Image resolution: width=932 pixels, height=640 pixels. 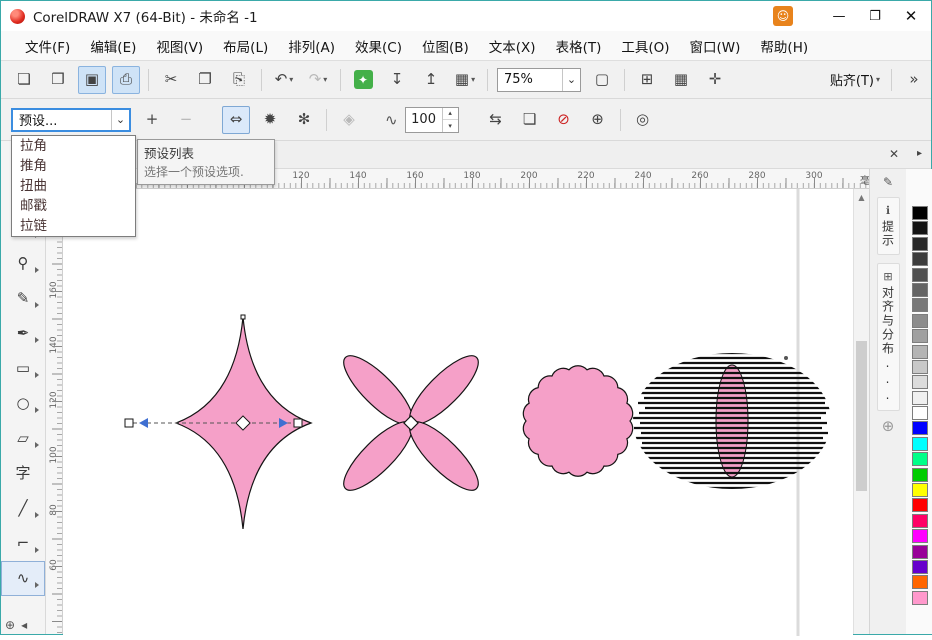 What do you see at coordinates (784, 46) in the screenshot?
I see `menu-item-11: 帮助(H)` at bounding box center [784, 46].